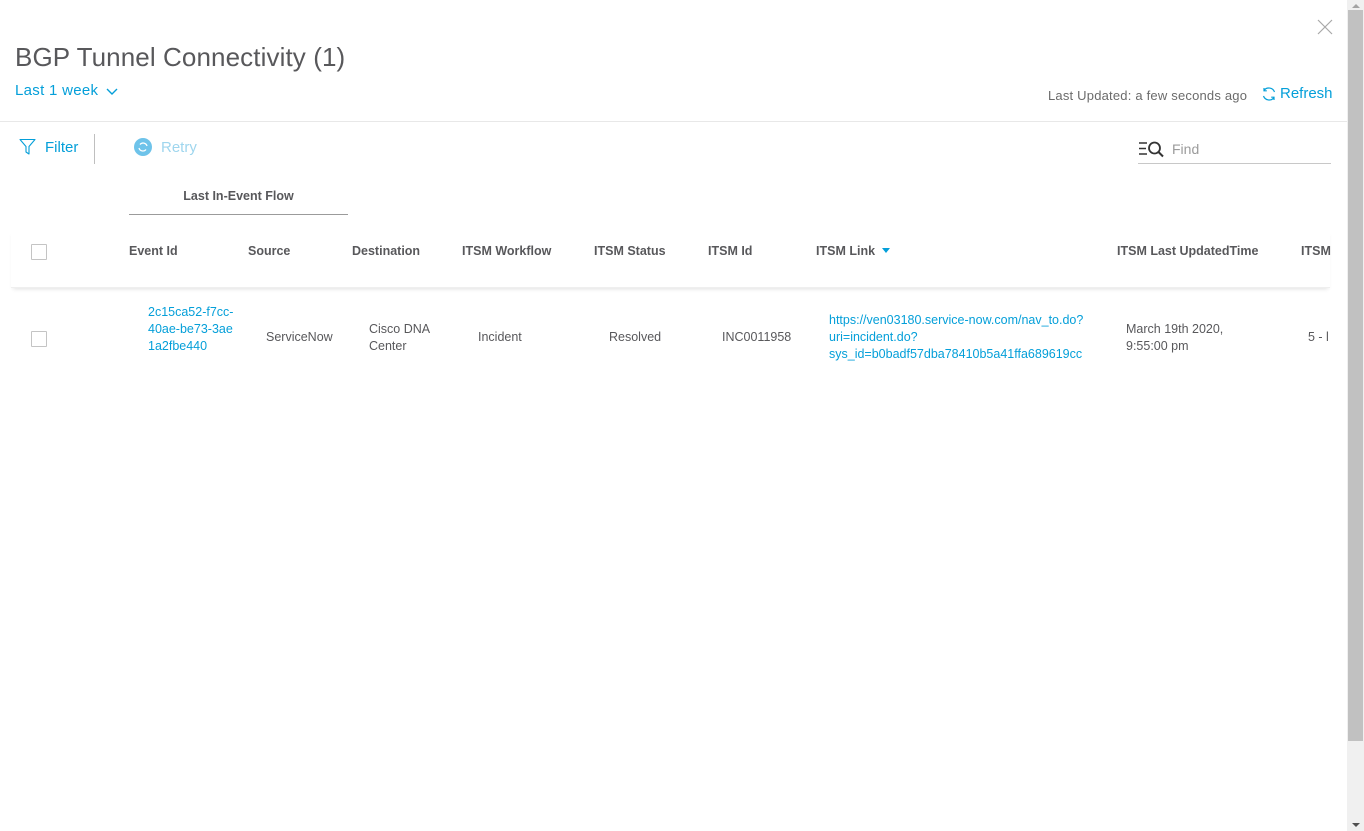  Describe the element at coordinates (630, 251) in the screenshot. I see `column-header-itsm-status: ITSM Status` at that location.